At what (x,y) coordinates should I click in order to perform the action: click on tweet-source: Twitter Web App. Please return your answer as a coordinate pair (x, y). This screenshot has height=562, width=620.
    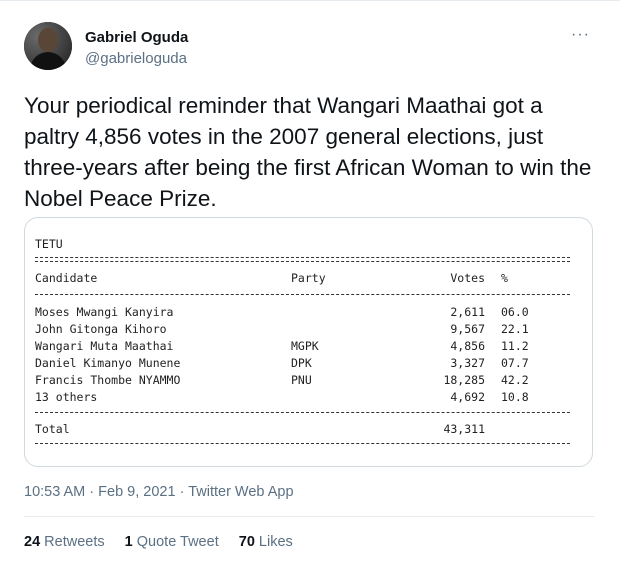
    Looking at the image, I should click on (240, 492).